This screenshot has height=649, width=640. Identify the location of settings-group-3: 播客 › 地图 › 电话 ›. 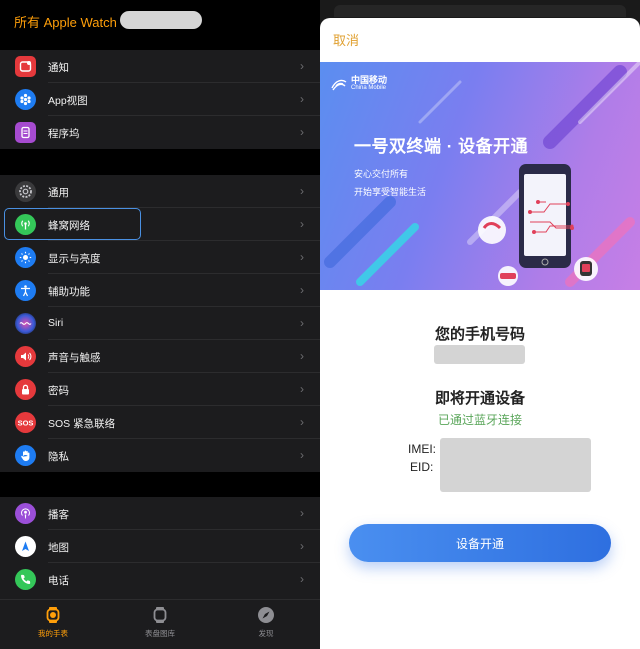
(160, 548).